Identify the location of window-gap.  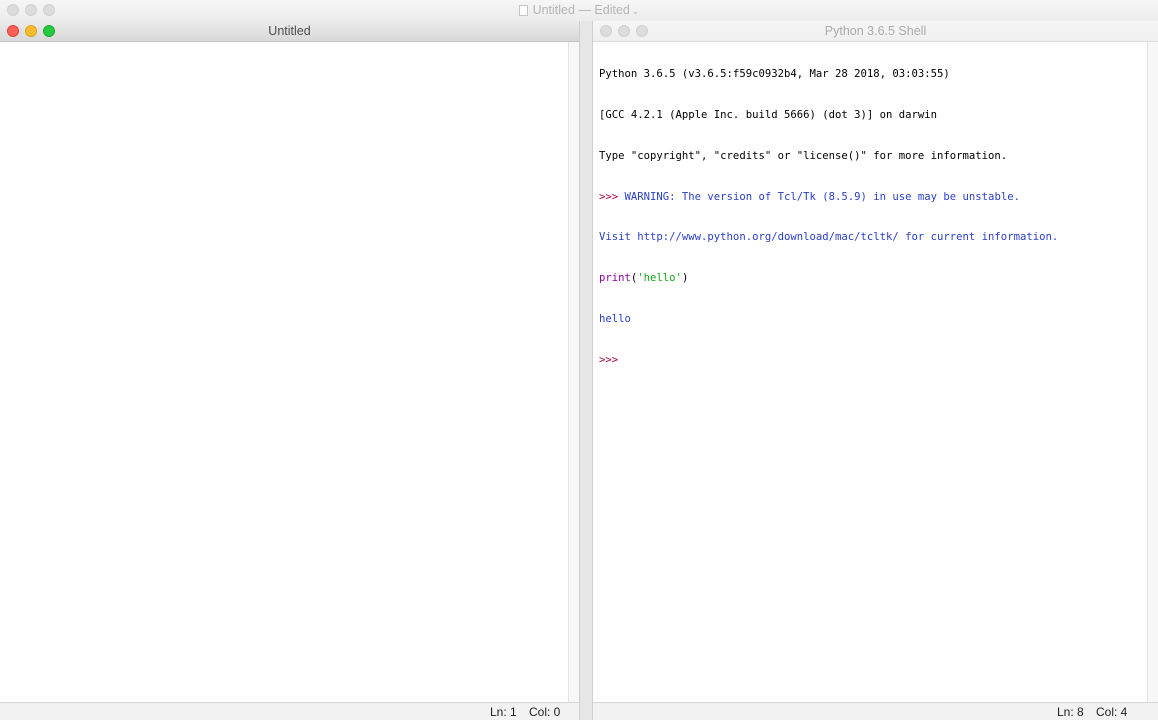
(586, 370).